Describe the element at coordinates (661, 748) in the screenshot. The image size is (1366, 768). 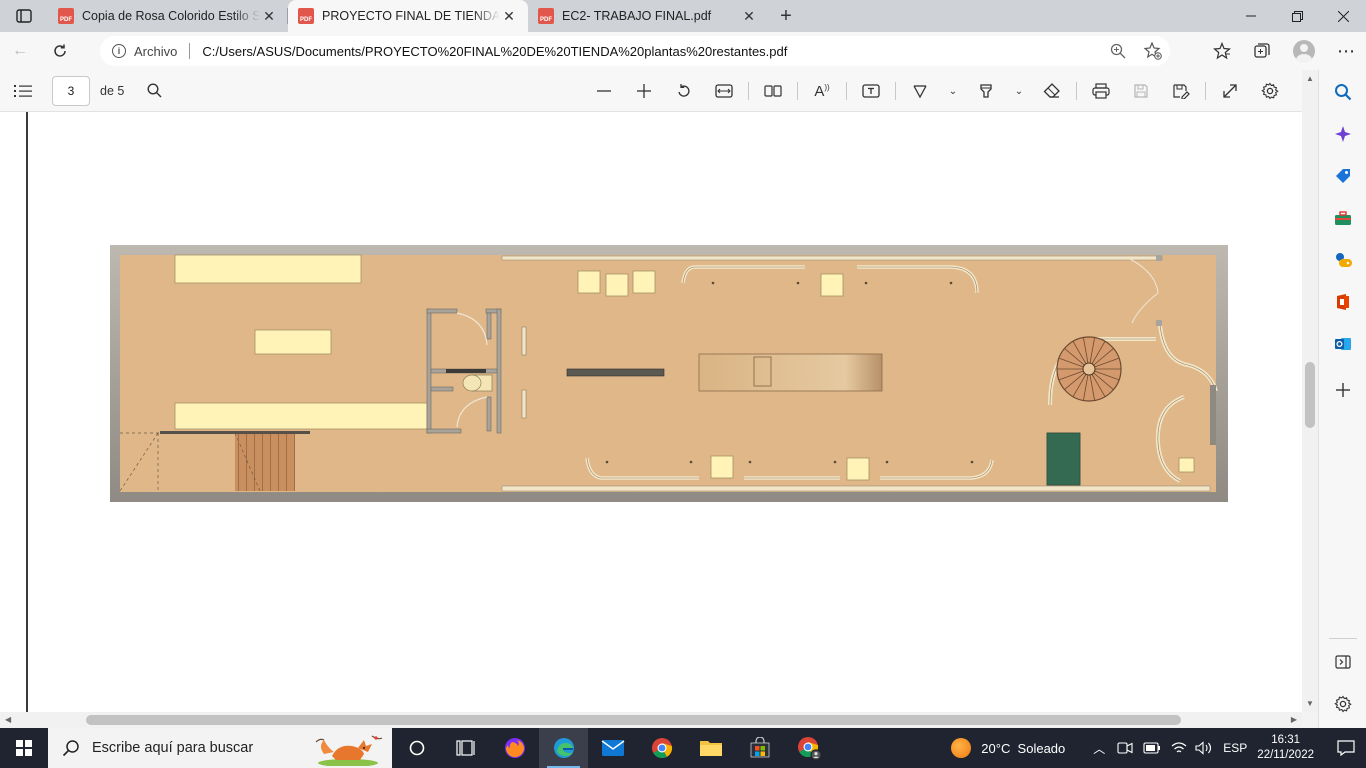
I see `taskbar-chrome` at that location.